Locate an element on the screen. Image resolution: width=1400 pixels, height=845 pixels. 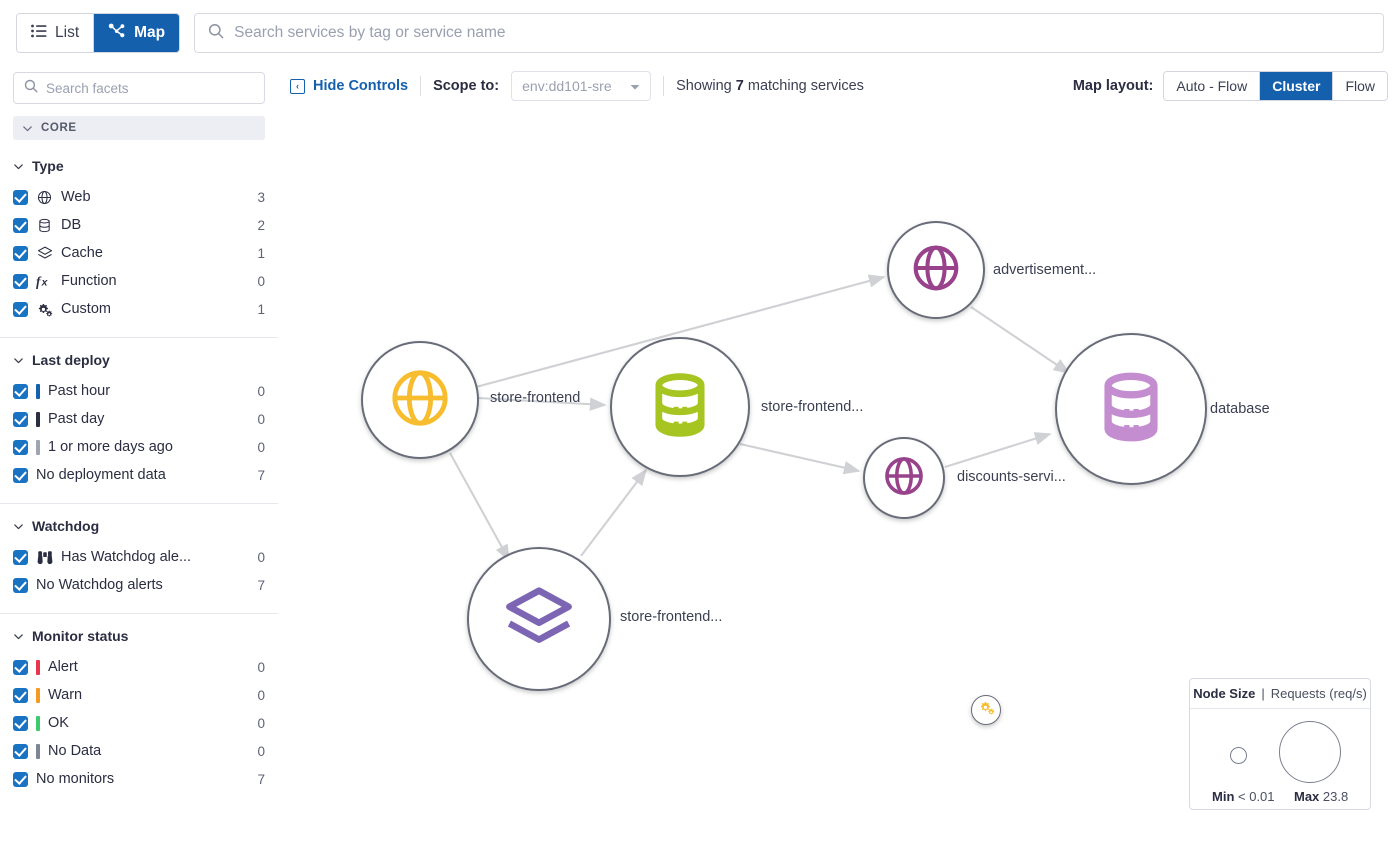
facet-item-older: 1 or more days ago 0 is located at coordinates (139, 447).